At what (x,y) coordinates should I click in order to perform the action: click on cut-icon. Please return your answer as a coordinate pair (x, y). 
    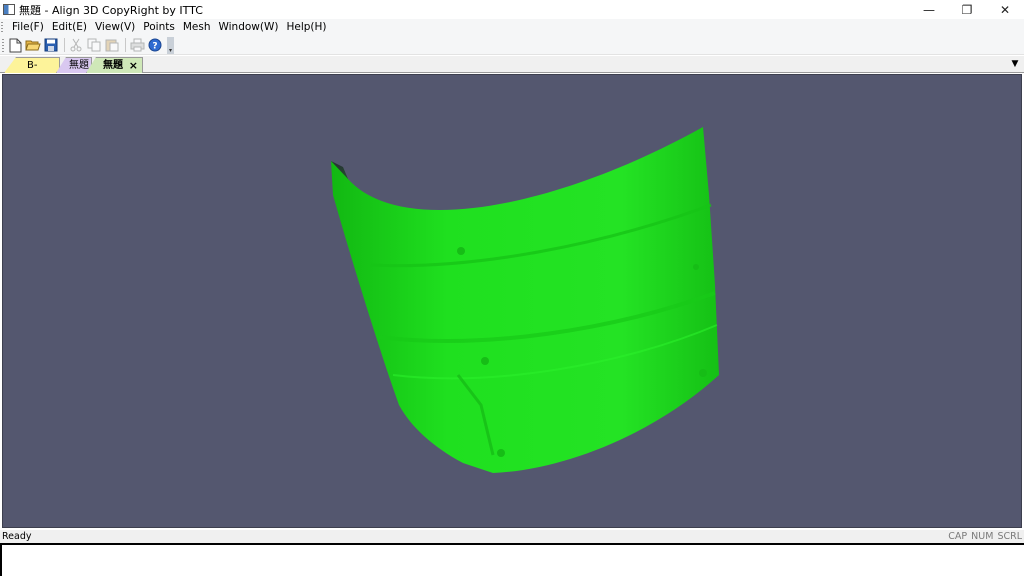
    Looking at the image, I should click on (76, 45).